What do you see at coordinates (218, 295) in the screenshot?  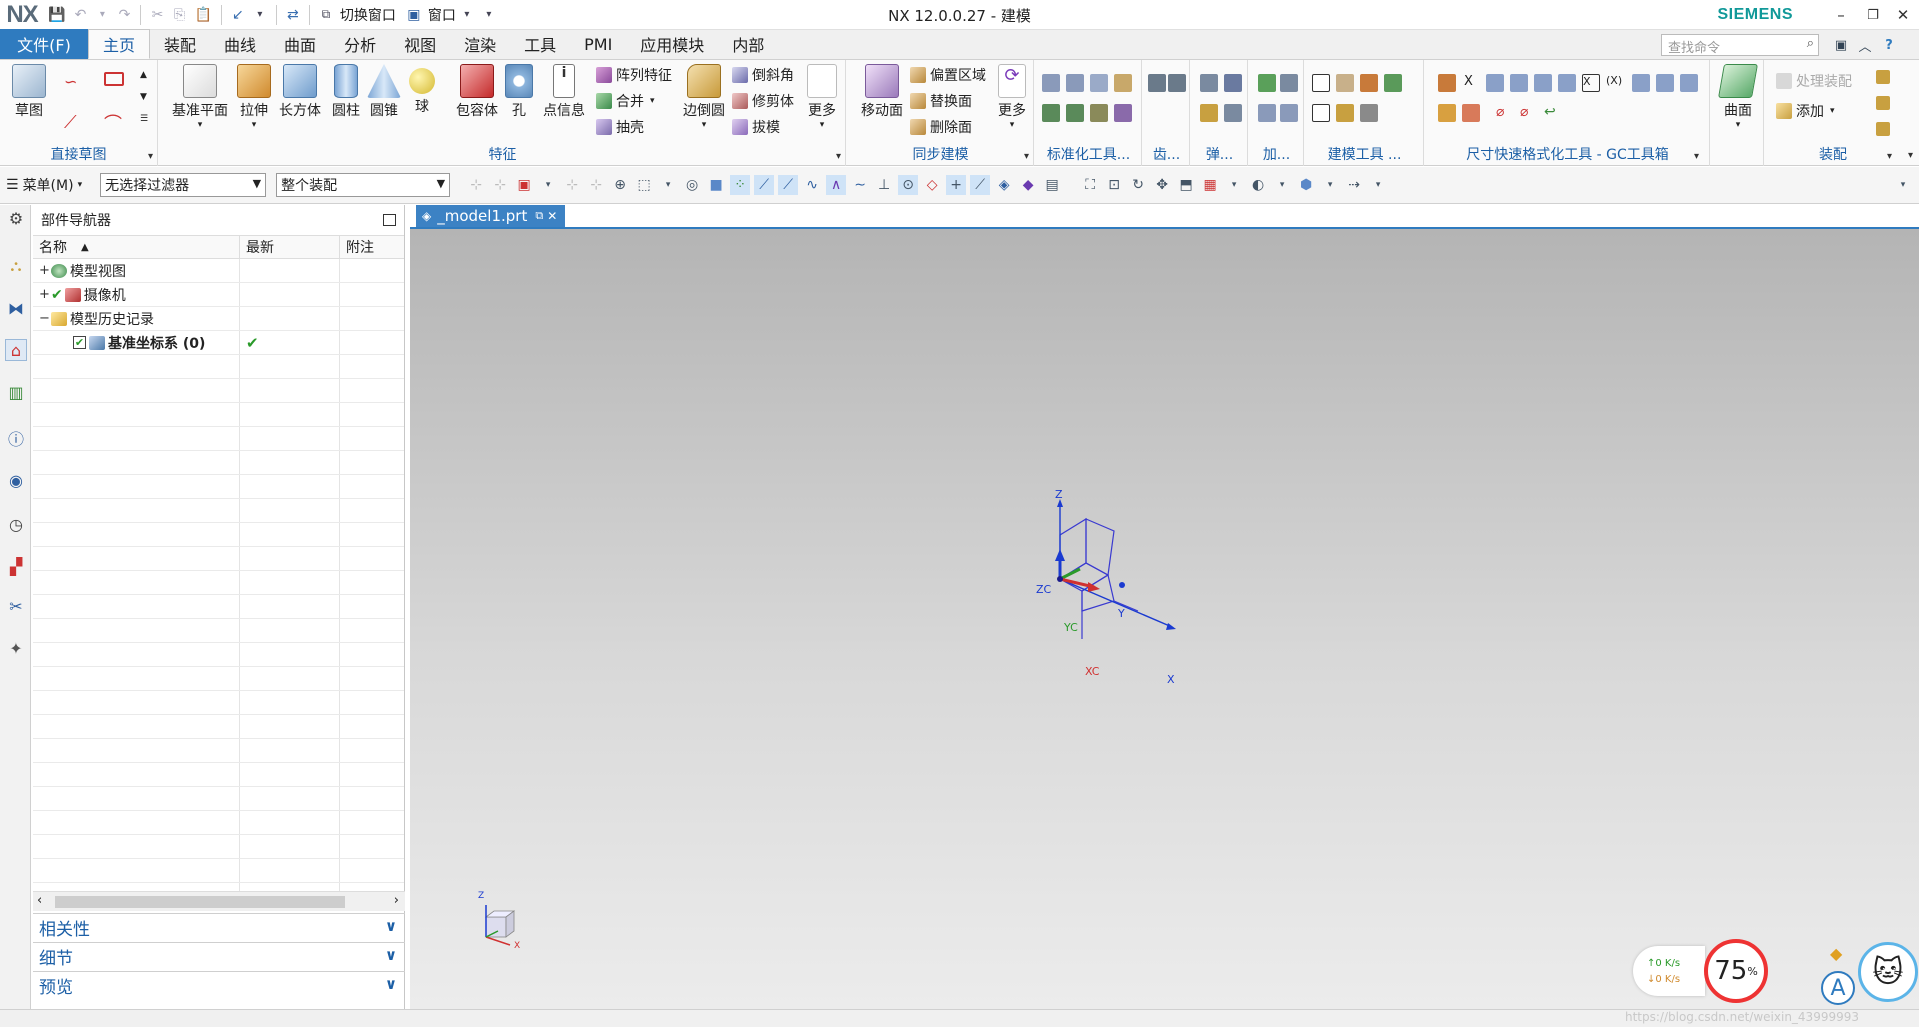 I see `tree-row-cameras: + ✔ 摄像机` at bounding box center [218, 295].